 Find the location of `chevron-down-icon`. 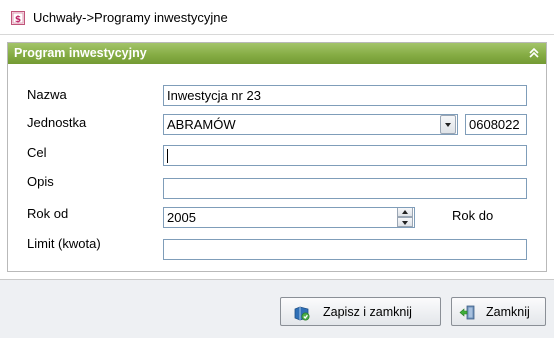

chevron-down-icon is located at coordinates (448, 125).